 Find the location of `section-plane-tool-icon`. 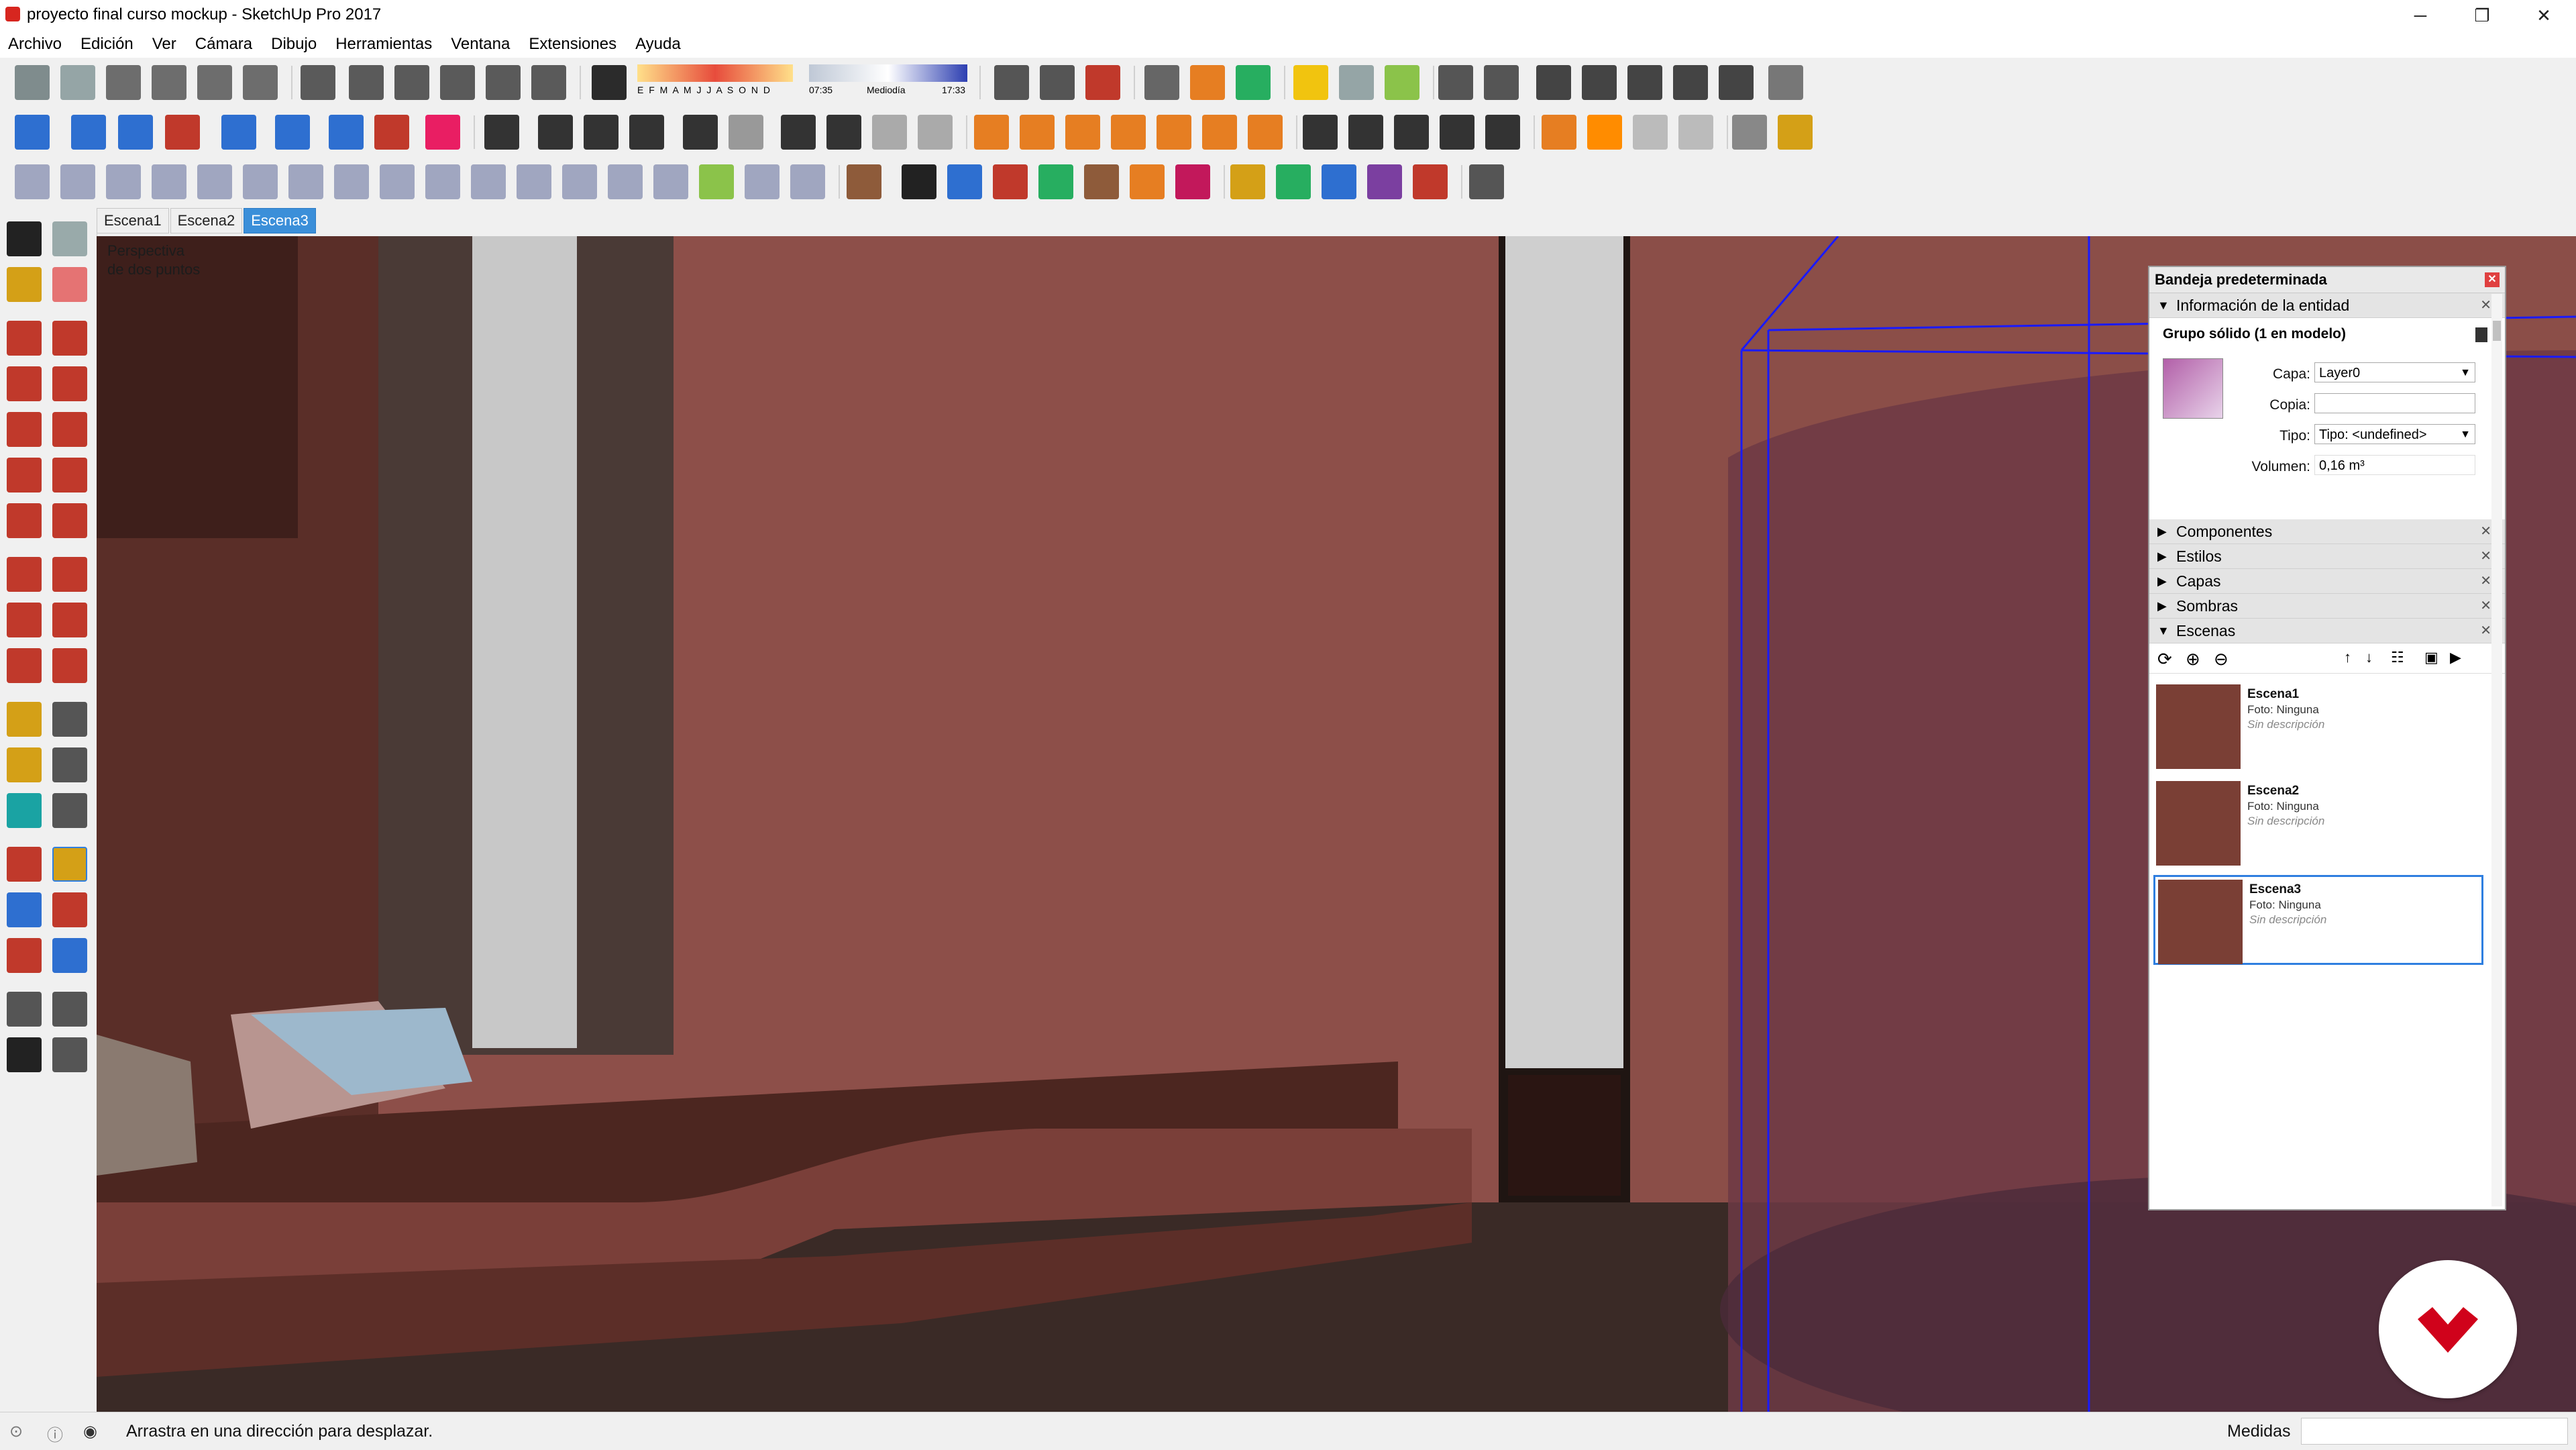

section-plane-tool-icon is located at coordinates (69, 1054).